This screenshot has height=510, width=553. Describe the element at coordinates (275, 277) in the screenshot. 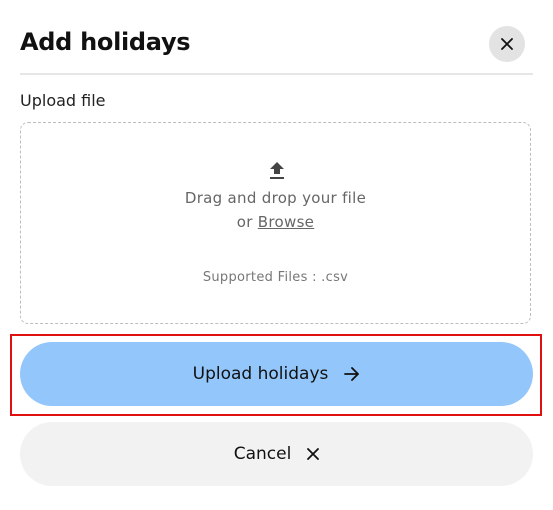

I see `supported-files-text: Supported Files : .csv` at that location.